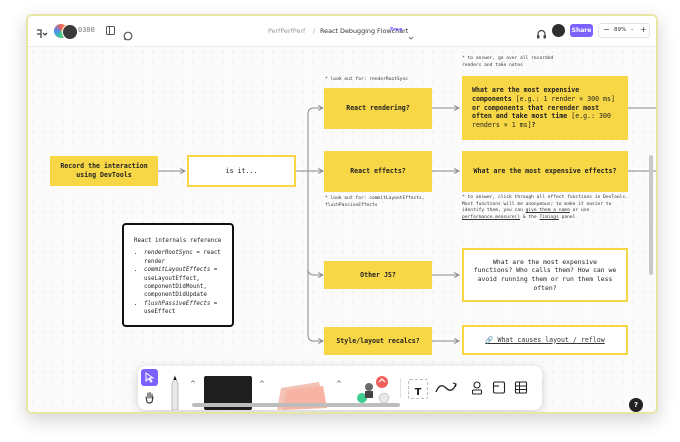 This screenshot has width=680, height=442. Describe the element at coordinates (366, 79) in the screenshot. I see `note-render-lookout: * look out for: renderRootSync` at that location.